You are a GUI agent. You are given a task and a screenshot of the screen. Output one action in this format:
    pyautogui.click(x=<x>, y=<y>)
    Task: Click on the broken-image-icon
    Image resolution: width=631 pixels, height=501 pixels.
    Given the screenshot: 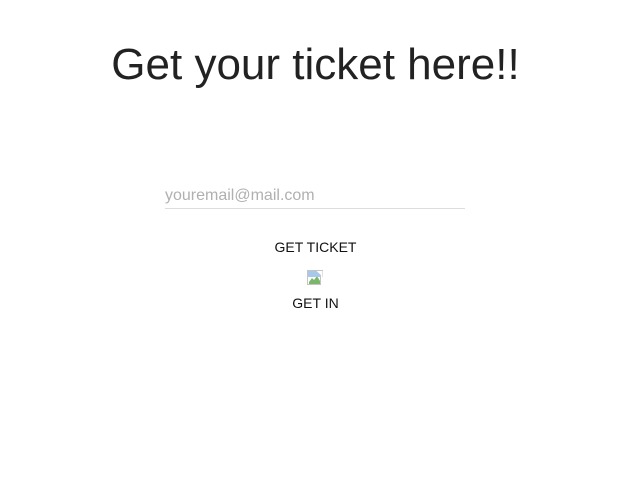 What is the action you would take?
    pyautogui.click(x=315, y=278)
    